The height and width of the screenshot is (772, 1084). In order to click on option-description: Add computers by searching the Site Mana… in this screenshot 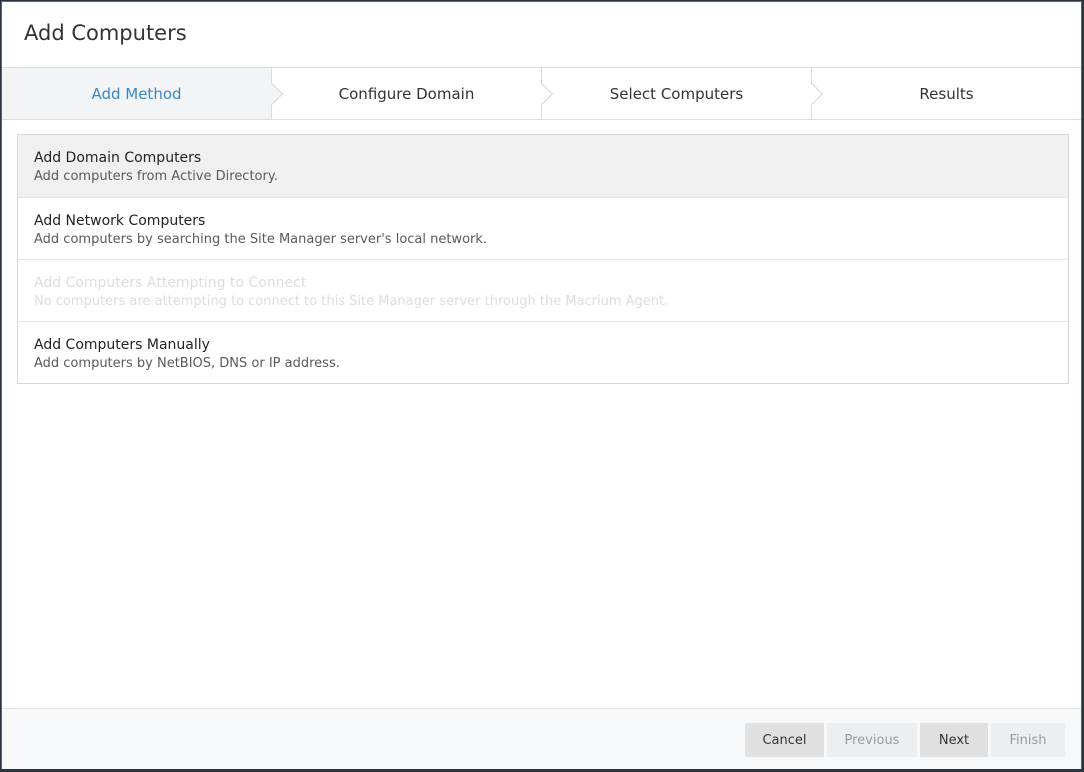, I will do `click(261, 239)`.